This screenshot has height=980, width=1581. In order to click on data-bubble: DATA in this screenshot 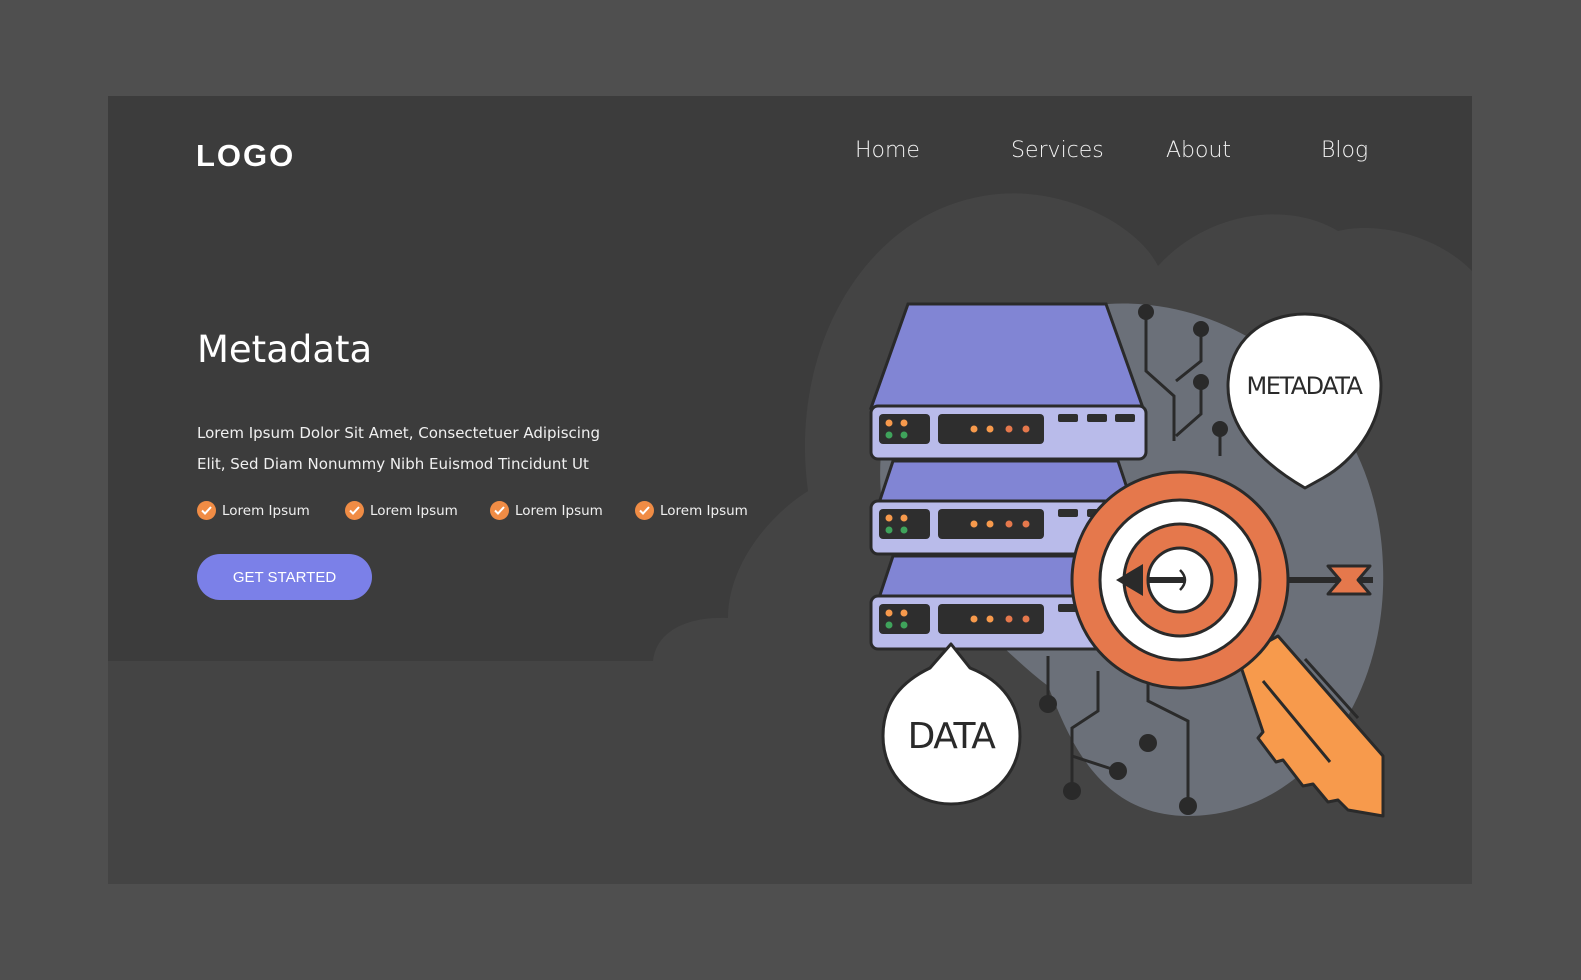, I will do `click(951, 724)`.